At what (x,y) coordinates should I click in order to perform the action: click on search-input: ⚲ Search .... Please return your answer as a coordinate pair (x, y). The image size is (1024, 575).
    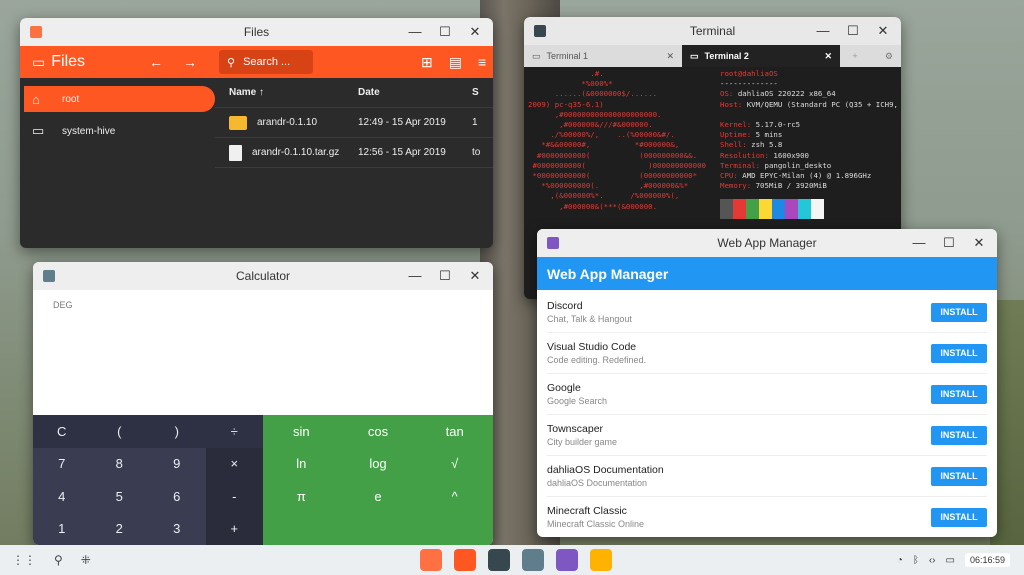
    Looking at the image, I should click on (266, 62).